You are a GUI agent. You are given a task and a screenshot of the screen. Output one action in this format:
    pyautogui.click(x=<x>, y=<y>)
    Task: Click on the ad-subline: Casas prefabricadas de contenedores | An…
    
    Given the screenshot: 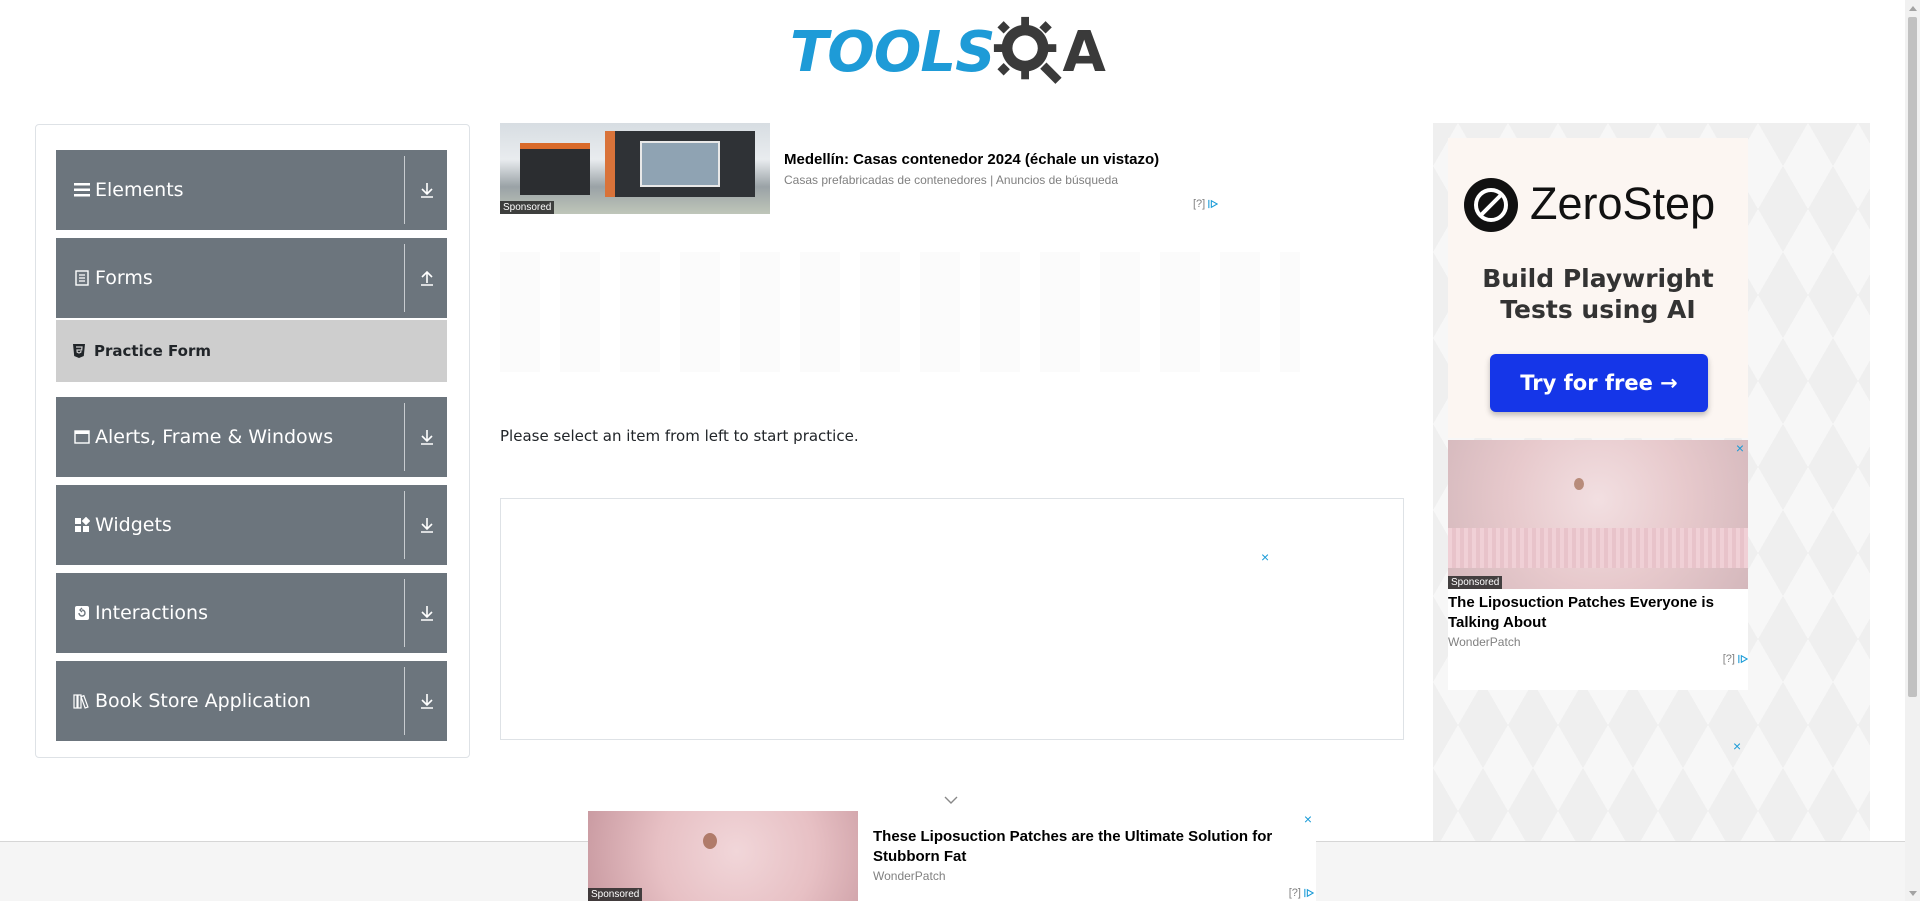 What is the action you would take?
    pyautogui.click(x=951, y=180)
    